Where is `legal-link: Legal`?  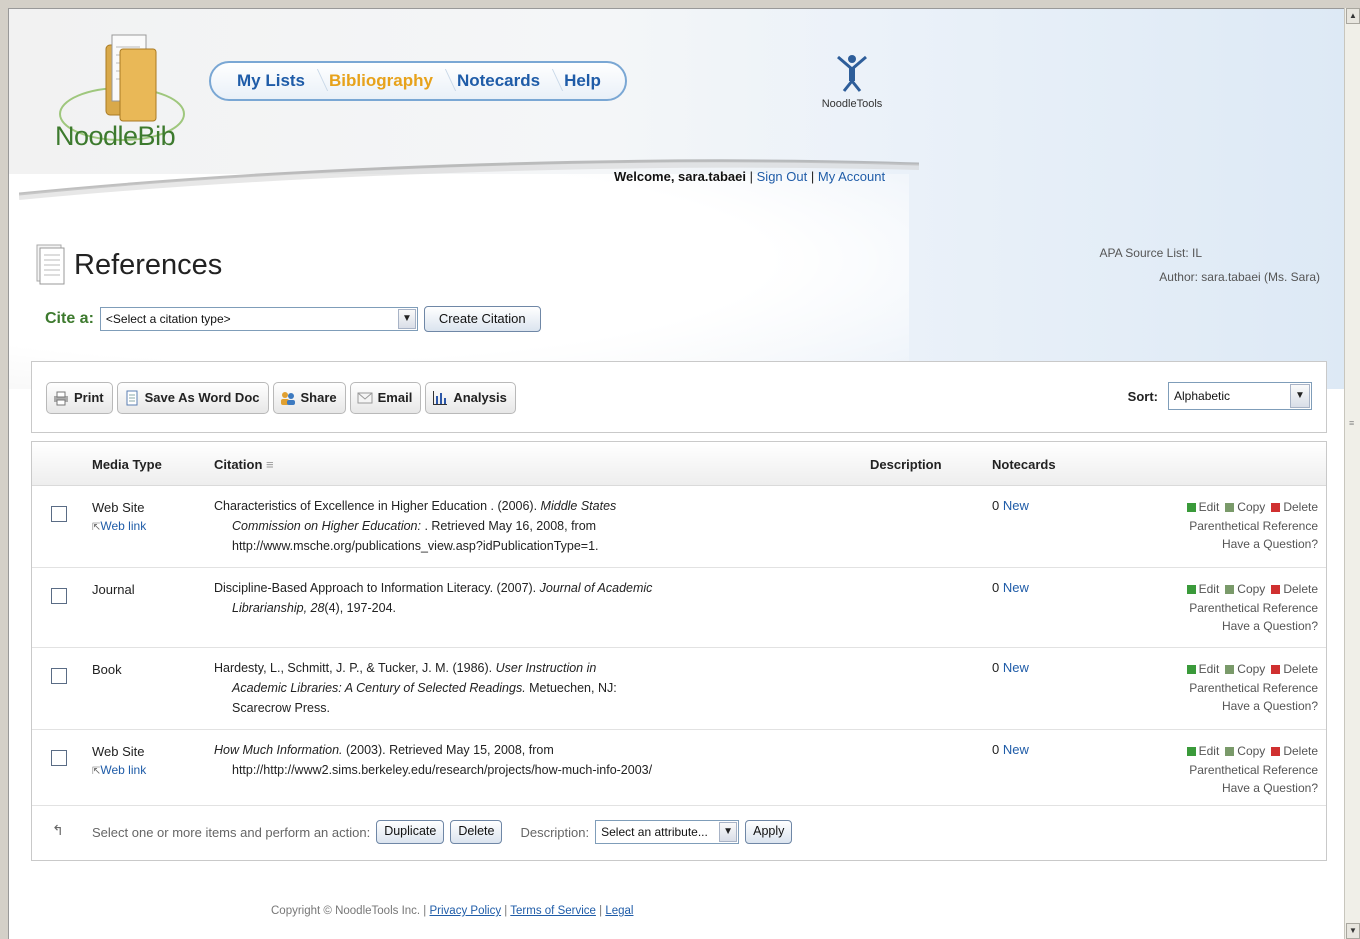 legal-link: Legal is located at coordinates (619, 911).